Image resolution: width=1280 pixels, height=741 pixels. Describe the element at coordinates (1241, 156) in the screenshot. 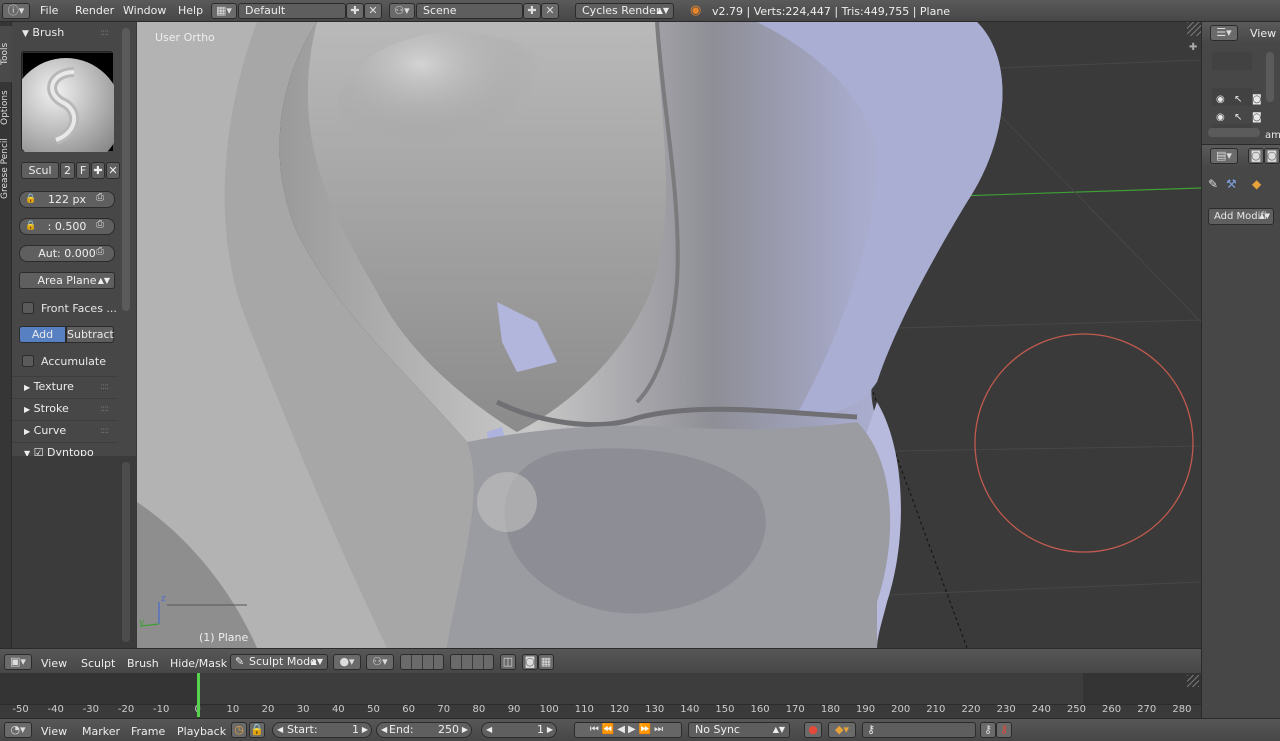

I see `properties-header: ▤▾ ◙ ◙` at that location.